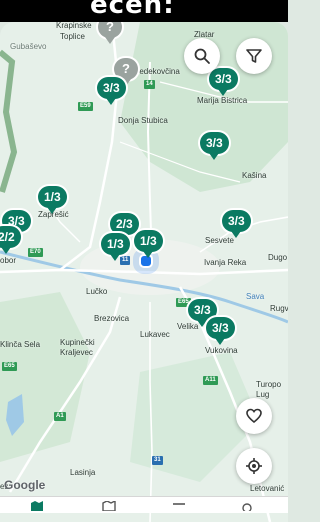  I want to click on place-label: Rugv, so click(279, 308).